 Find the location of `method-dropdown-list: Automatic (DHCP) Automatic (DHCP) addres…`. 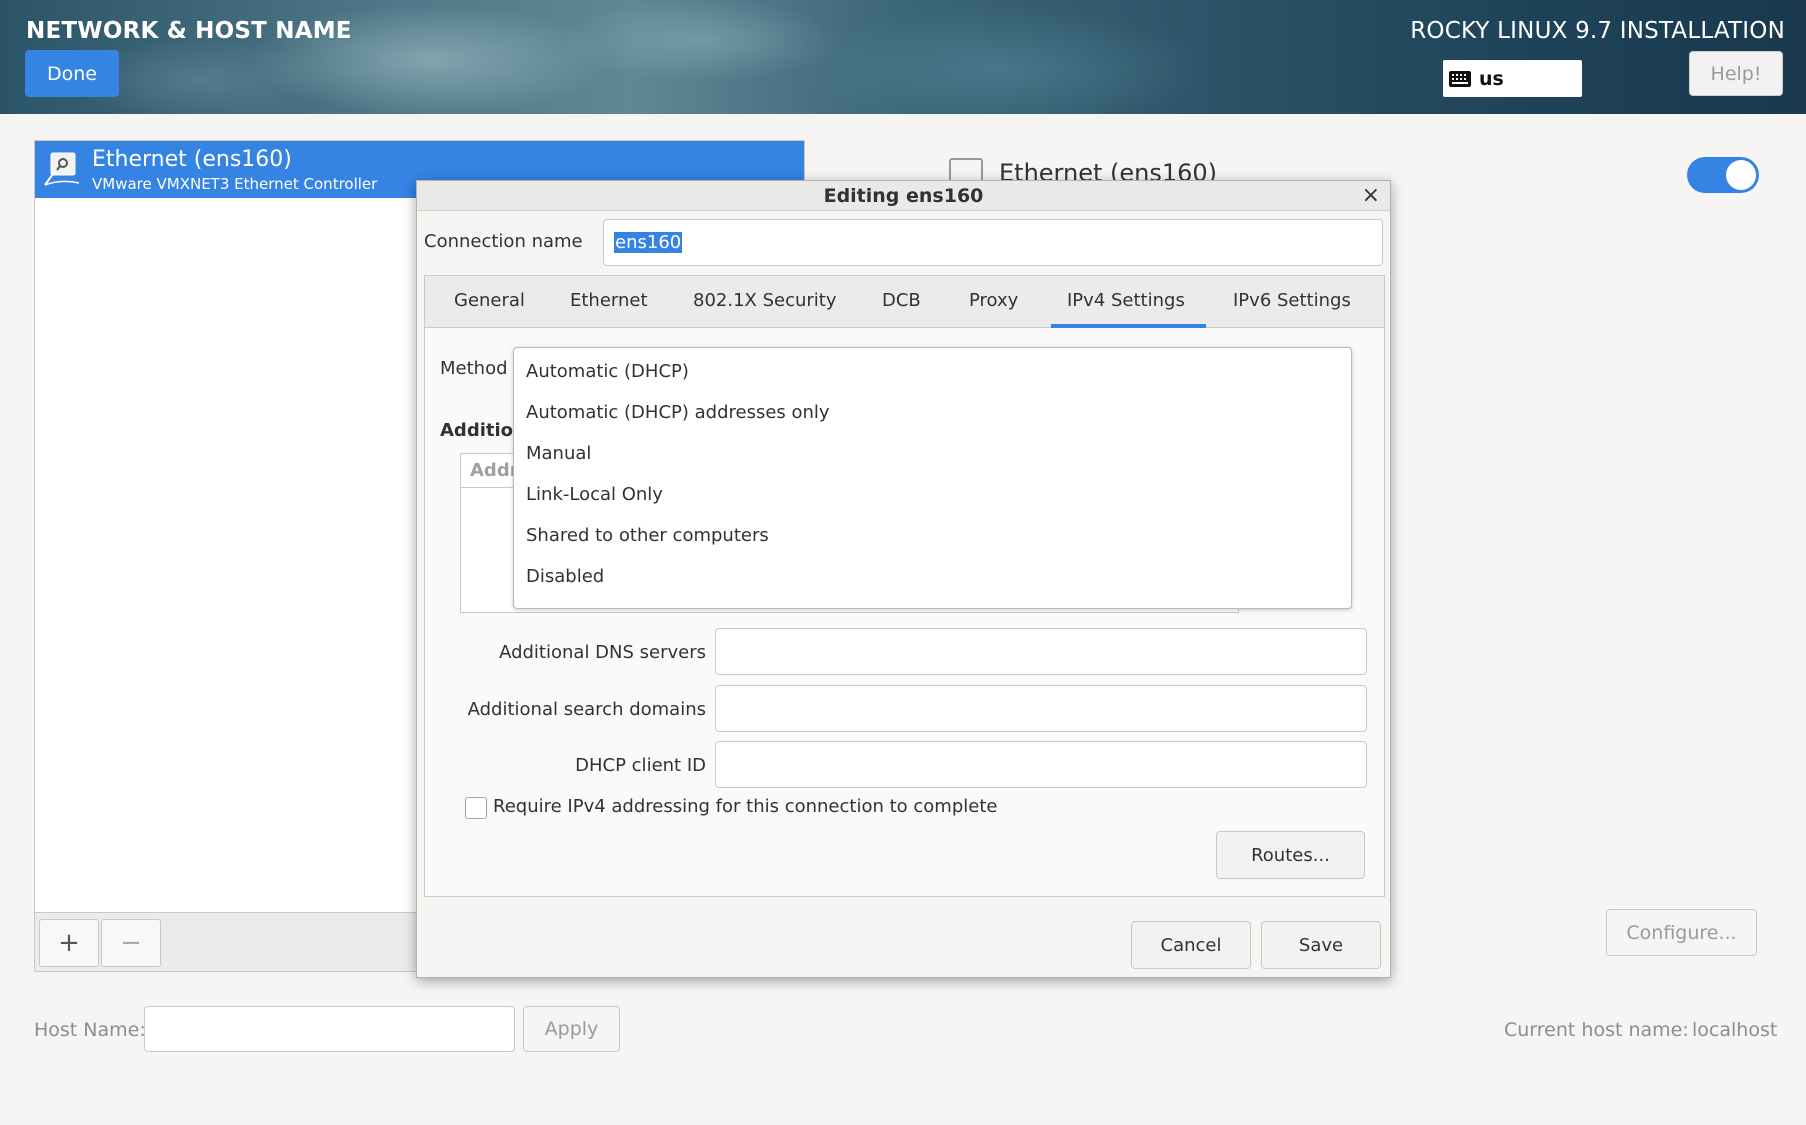

method-dropdown-list: Automatic (DHCP) Automatic (DHCP) addres… is located at coordinates (932, 478).